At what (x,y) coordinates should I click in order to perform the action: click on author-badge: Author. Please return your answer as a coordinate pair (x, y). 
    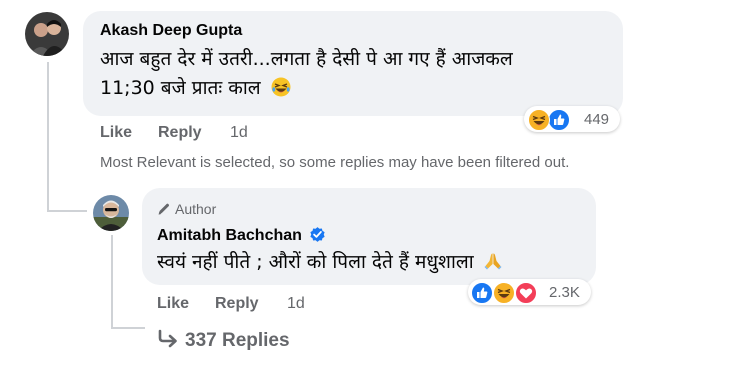
    Looking at the image, I should click on (186, 210).